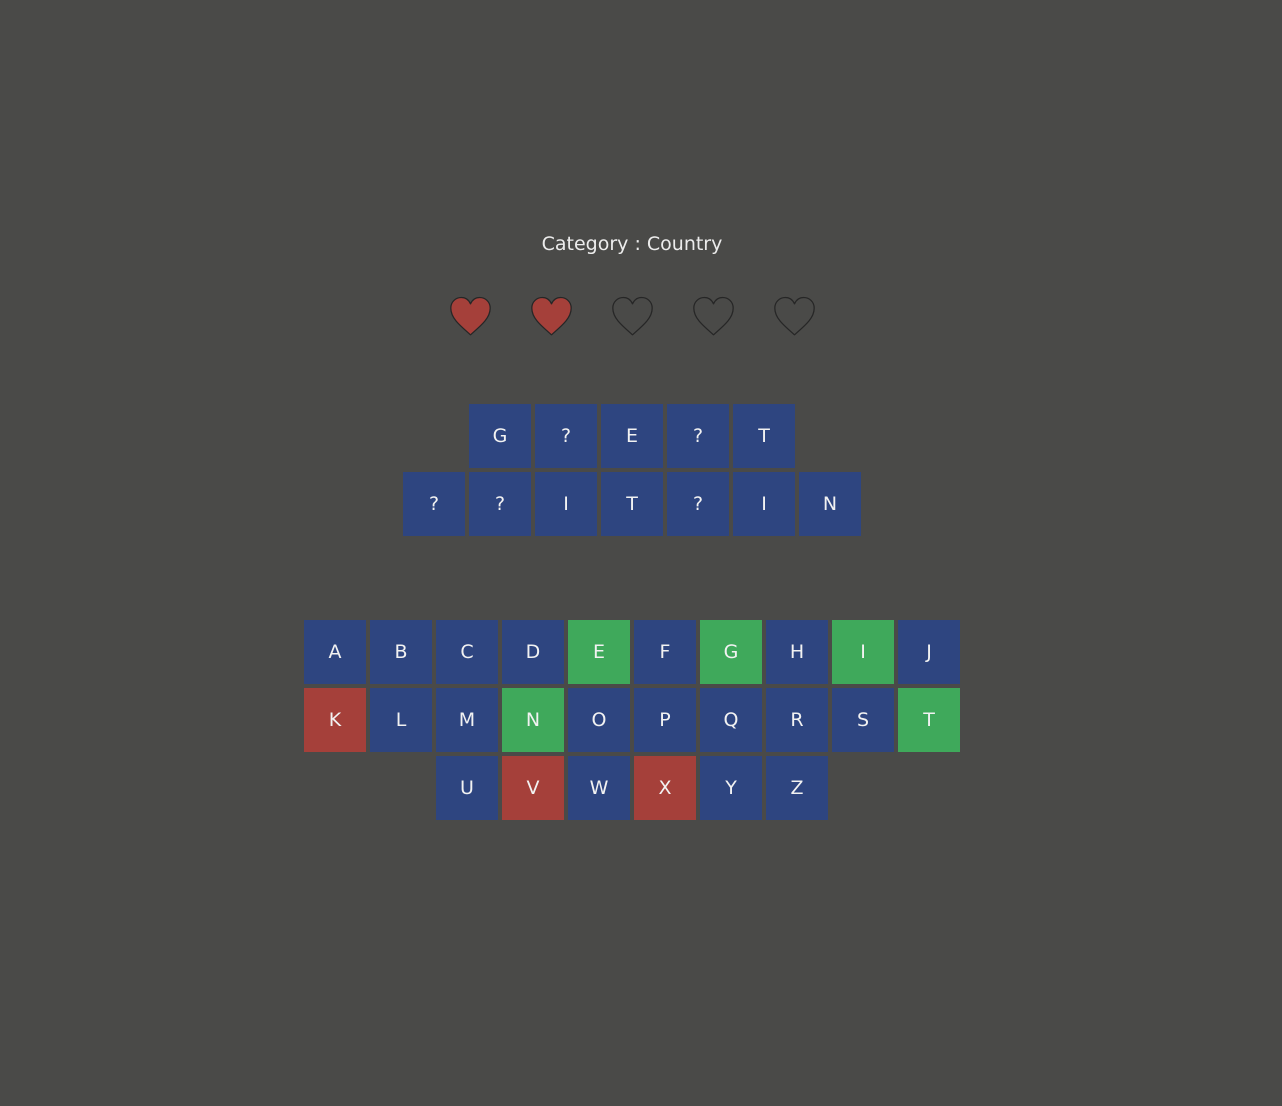 Image resolution: width=1282 pixels, height=1106 pixels. What do you see at coordinates (401, 720) in the screenshot?
I see `key-l: L` at bounding box center [401, 720].